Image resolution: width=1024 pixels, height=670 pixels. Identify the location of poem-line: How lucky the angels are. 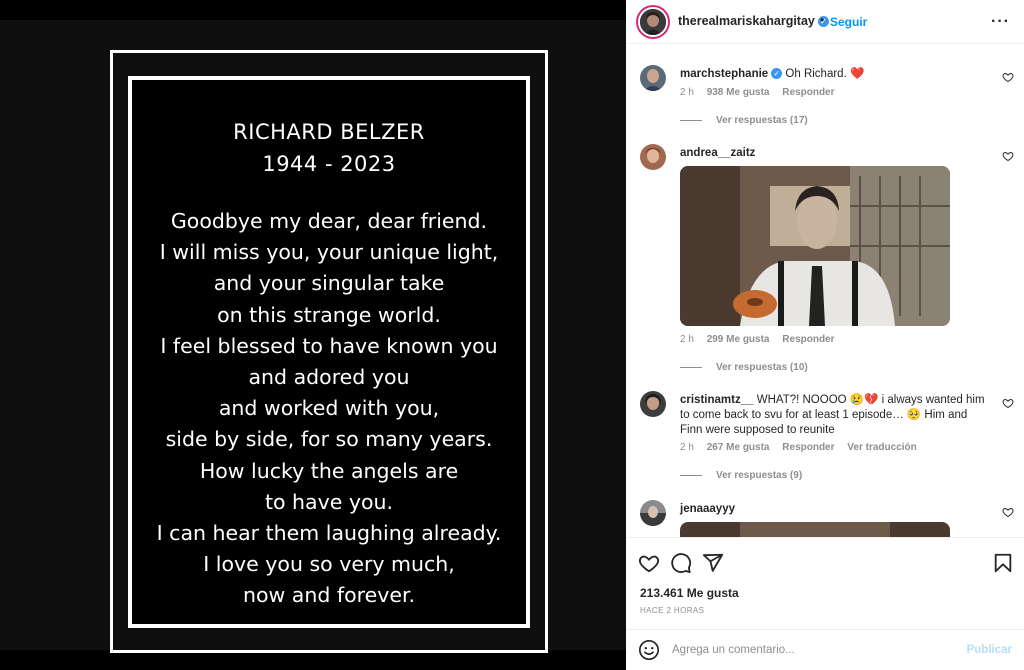
(329, 470).